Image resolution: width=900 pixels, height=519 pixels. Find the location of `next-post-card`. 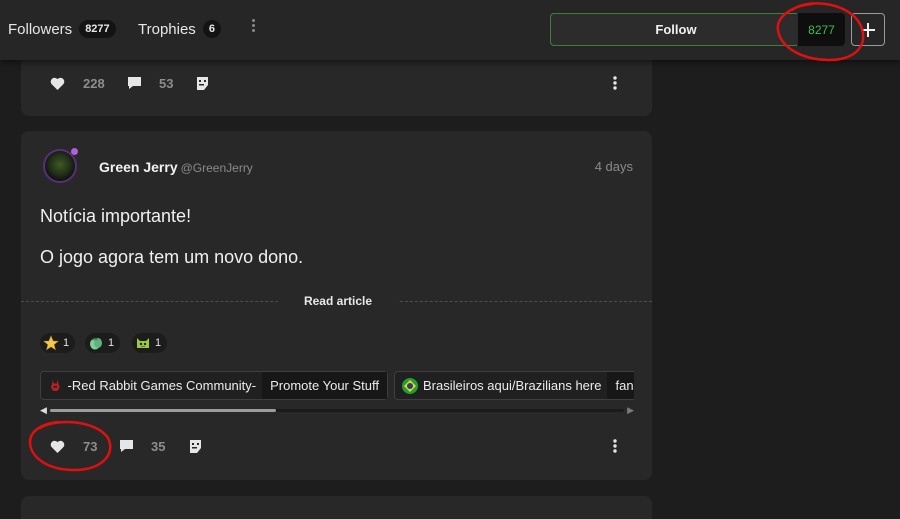

next-post-card is located at coordinates (336, 507).